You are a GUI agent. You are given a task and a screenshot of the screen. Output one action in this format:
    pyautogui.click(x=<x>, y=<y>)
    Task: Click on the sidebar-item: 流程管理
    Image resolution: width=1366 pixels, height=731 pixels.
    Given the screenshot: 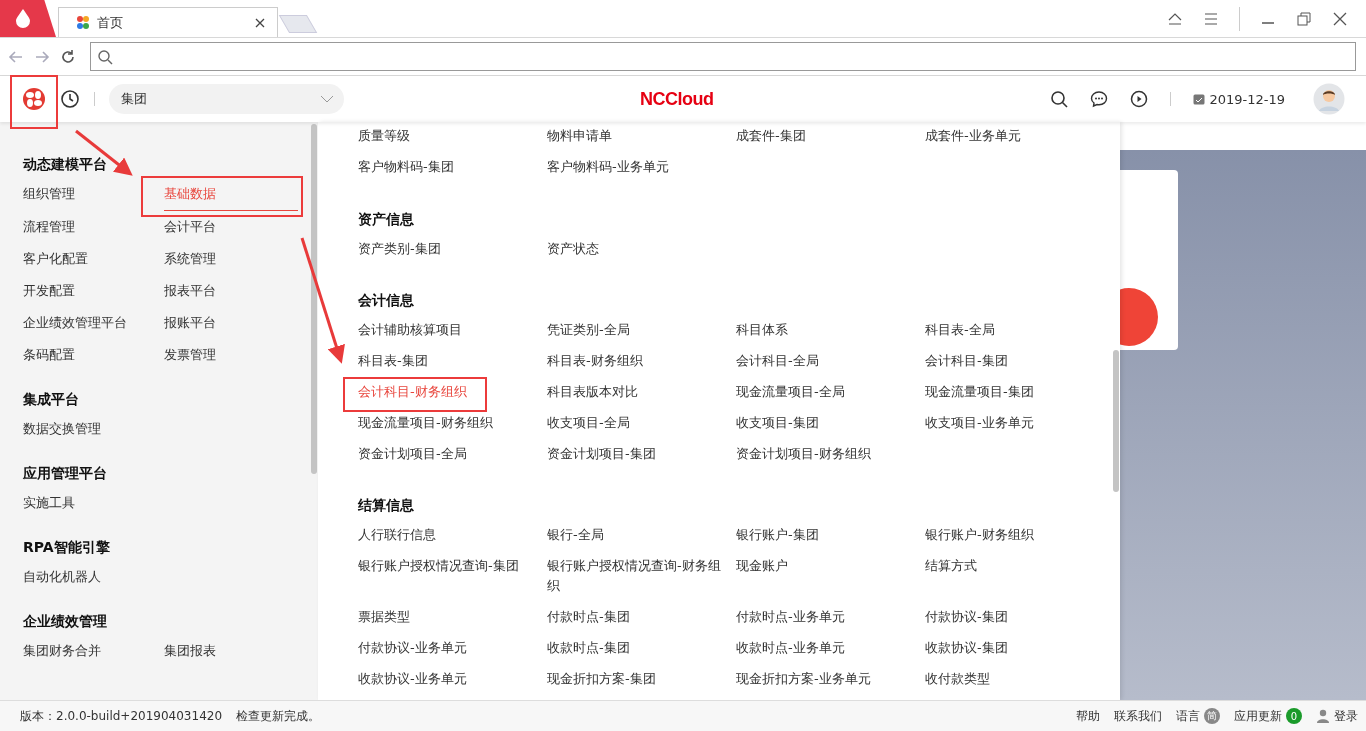 What is the action you would take?
    pyautogui.click(x=93, y=227)
    